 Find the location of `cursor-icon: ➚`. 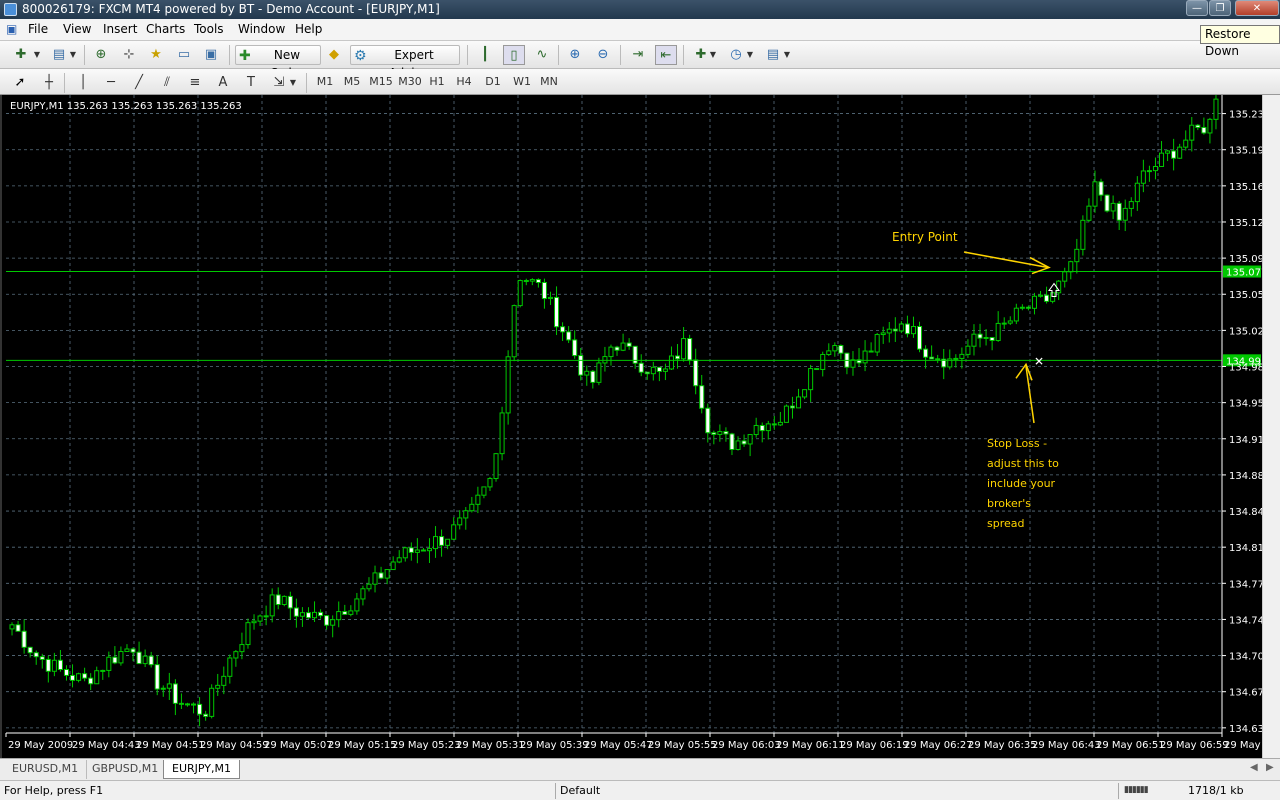

cursor-icon: ➚ is located at coordinates (20, 83).